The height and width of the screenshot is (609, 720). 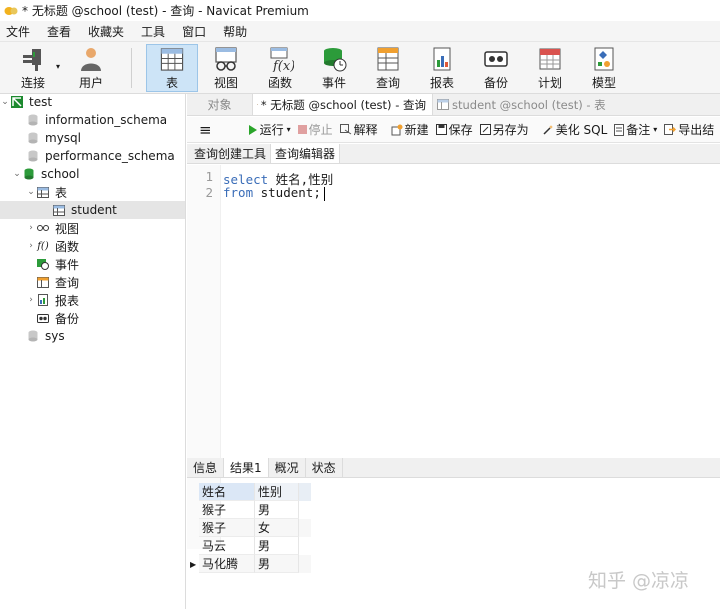 I want to click on tab-query-editor: 查询编辑器, so click(x=306, y=153).